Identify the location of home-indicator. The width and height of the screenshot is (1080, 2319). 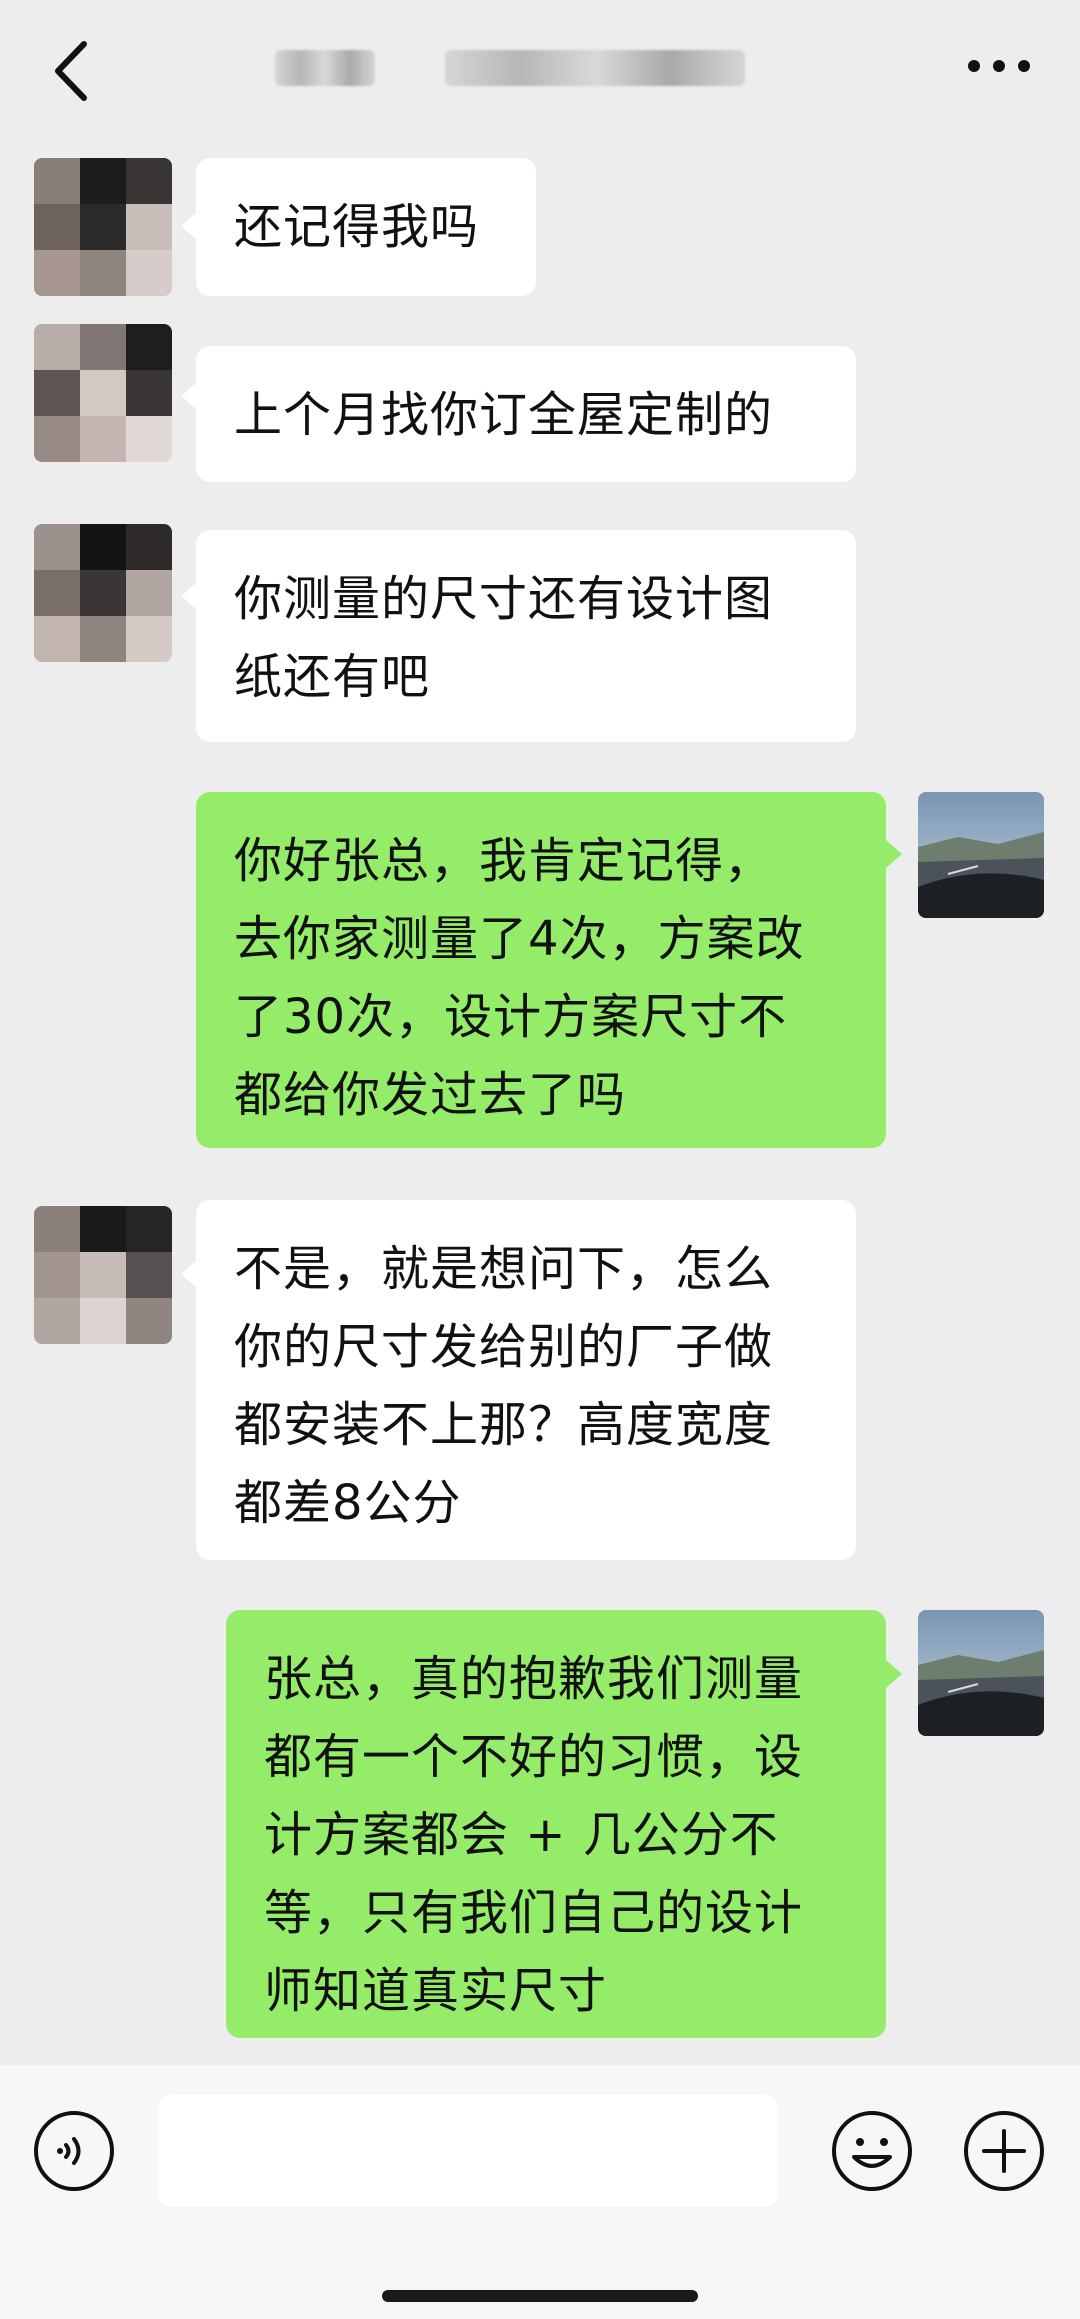
(540, 2296).